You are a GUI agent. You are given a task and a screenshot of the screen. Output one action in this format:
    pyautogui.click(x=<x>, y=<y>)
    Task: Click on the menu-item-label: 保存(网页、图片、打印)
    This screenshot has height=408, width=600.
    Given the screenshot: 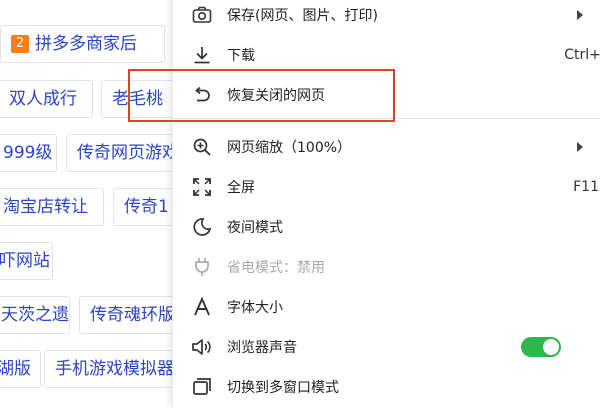 What is the action you would take?
    pyautogui.click(x=302, y=16)
    